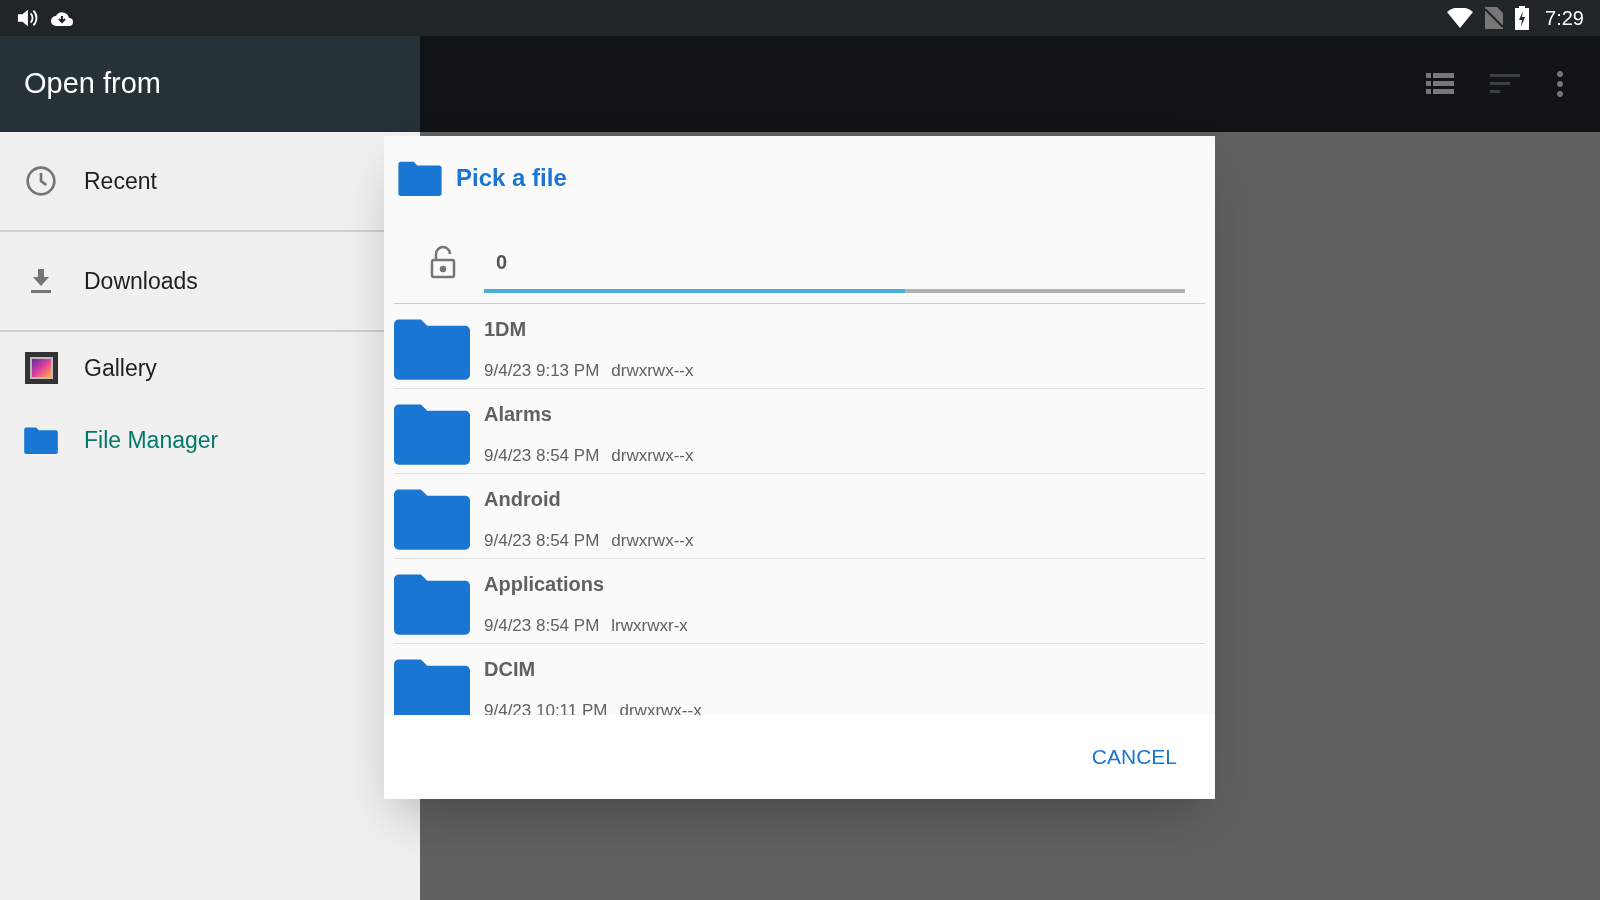  Describe the element at coordinates (1134, 757) in the screenshot. I see `cancel-button: CANCEL` at that location.